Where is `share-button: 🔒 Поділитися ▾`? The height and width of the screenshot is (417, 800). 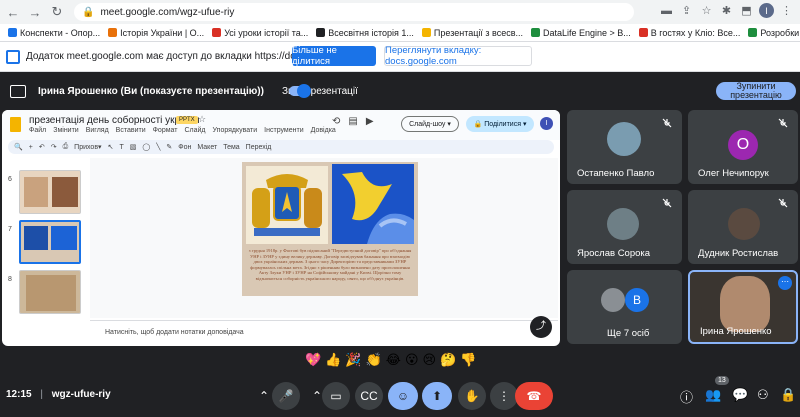 share-button: 🔒 Поділитися ▾ is located at coordinates (500, 124).